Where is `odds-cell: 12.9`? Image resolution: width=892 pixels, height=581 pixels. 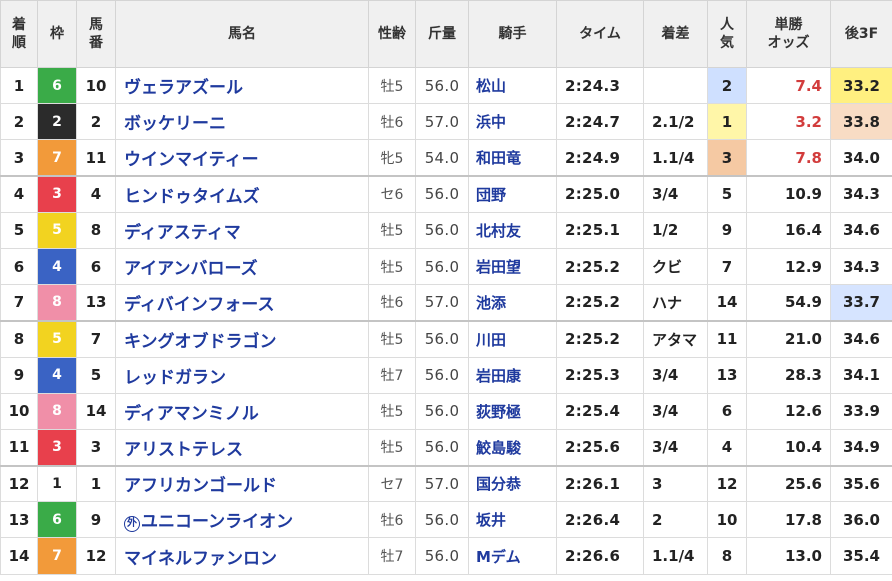 odds-cell: 12.9 is located at coordinates (788, 266).